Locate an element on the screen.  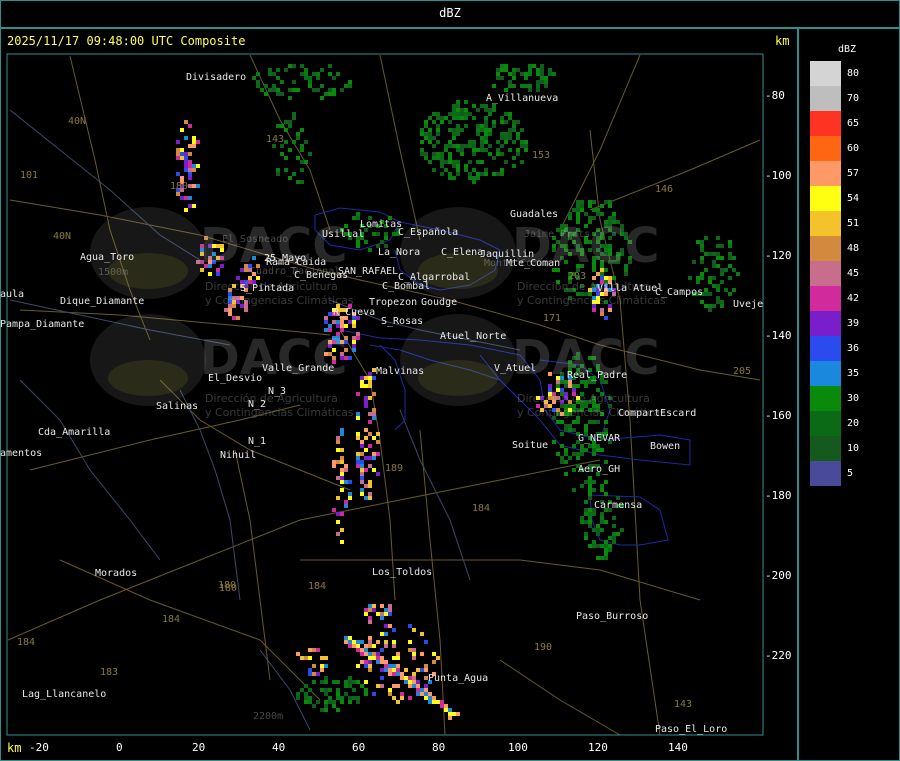
road-line is located at coordinates (560, 697).